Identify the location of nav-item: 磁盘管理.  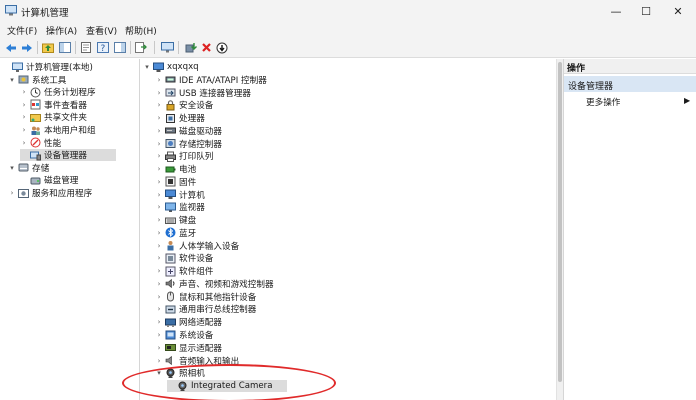
(49, 180).